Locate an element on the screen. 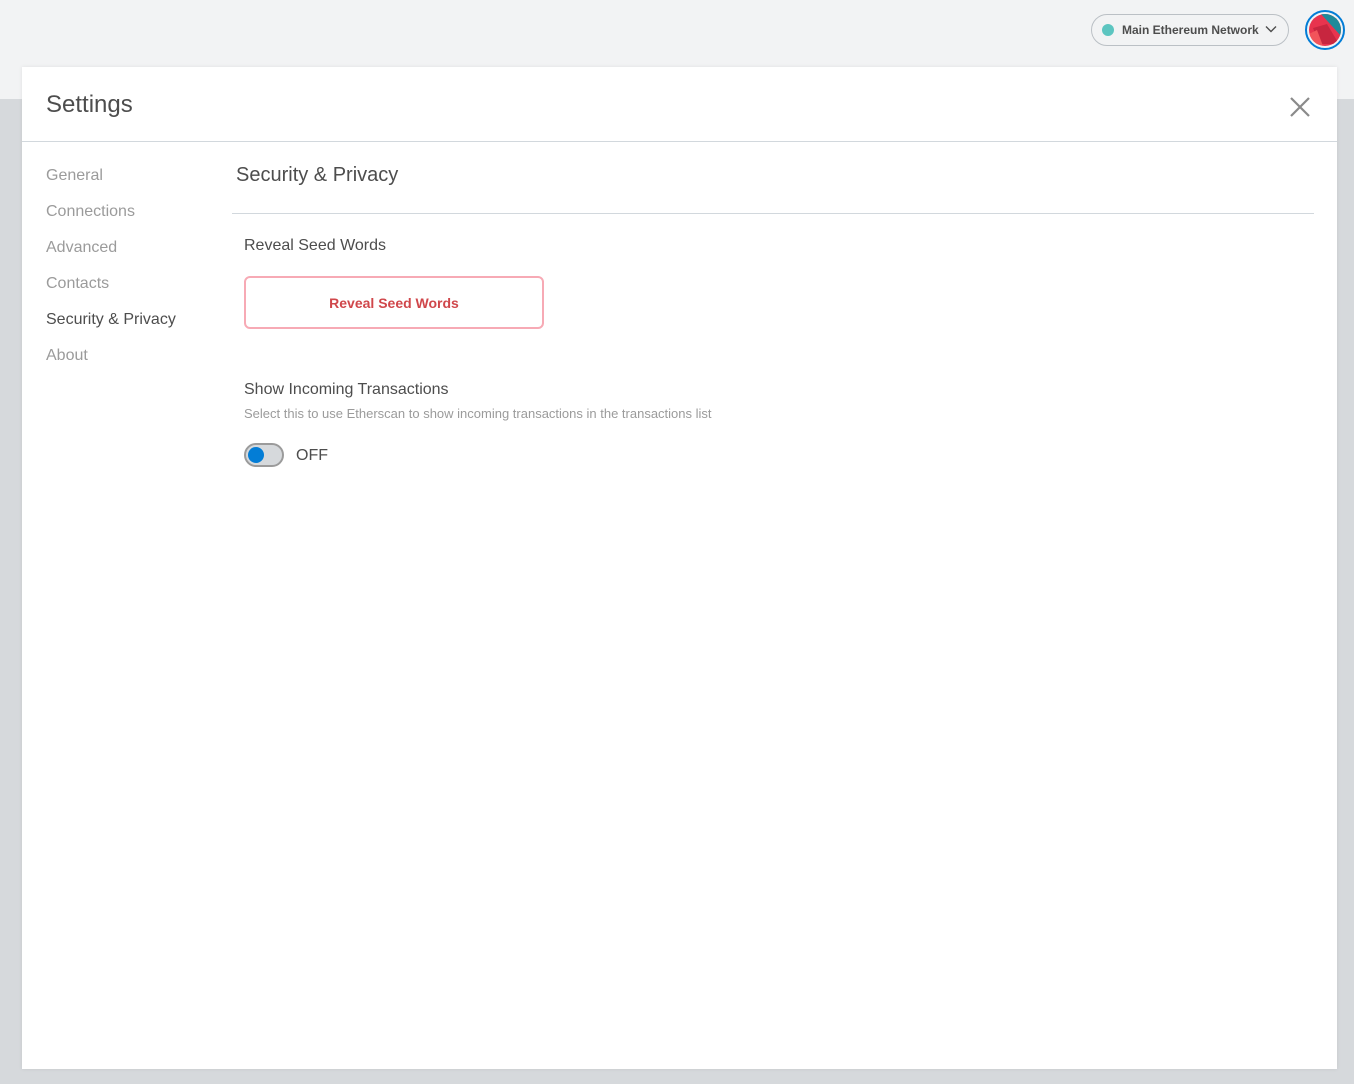 The width and height of the screenshot is (1354, 1084). close-icon is located at coordinates (1300, 107).